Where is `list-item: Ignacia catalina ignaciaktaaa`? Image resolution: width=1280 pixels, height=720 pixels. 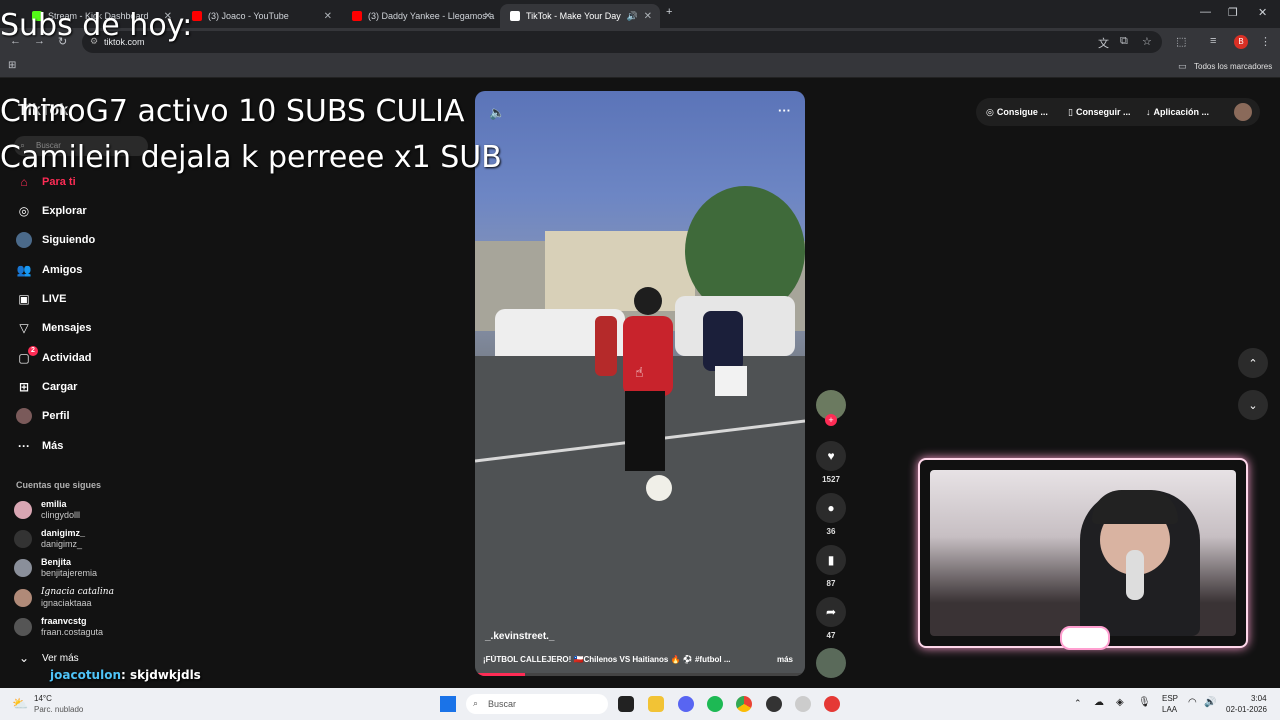 list-item: Ignacia catalina ignaciaktaaa is located at coordinates (64, 598).